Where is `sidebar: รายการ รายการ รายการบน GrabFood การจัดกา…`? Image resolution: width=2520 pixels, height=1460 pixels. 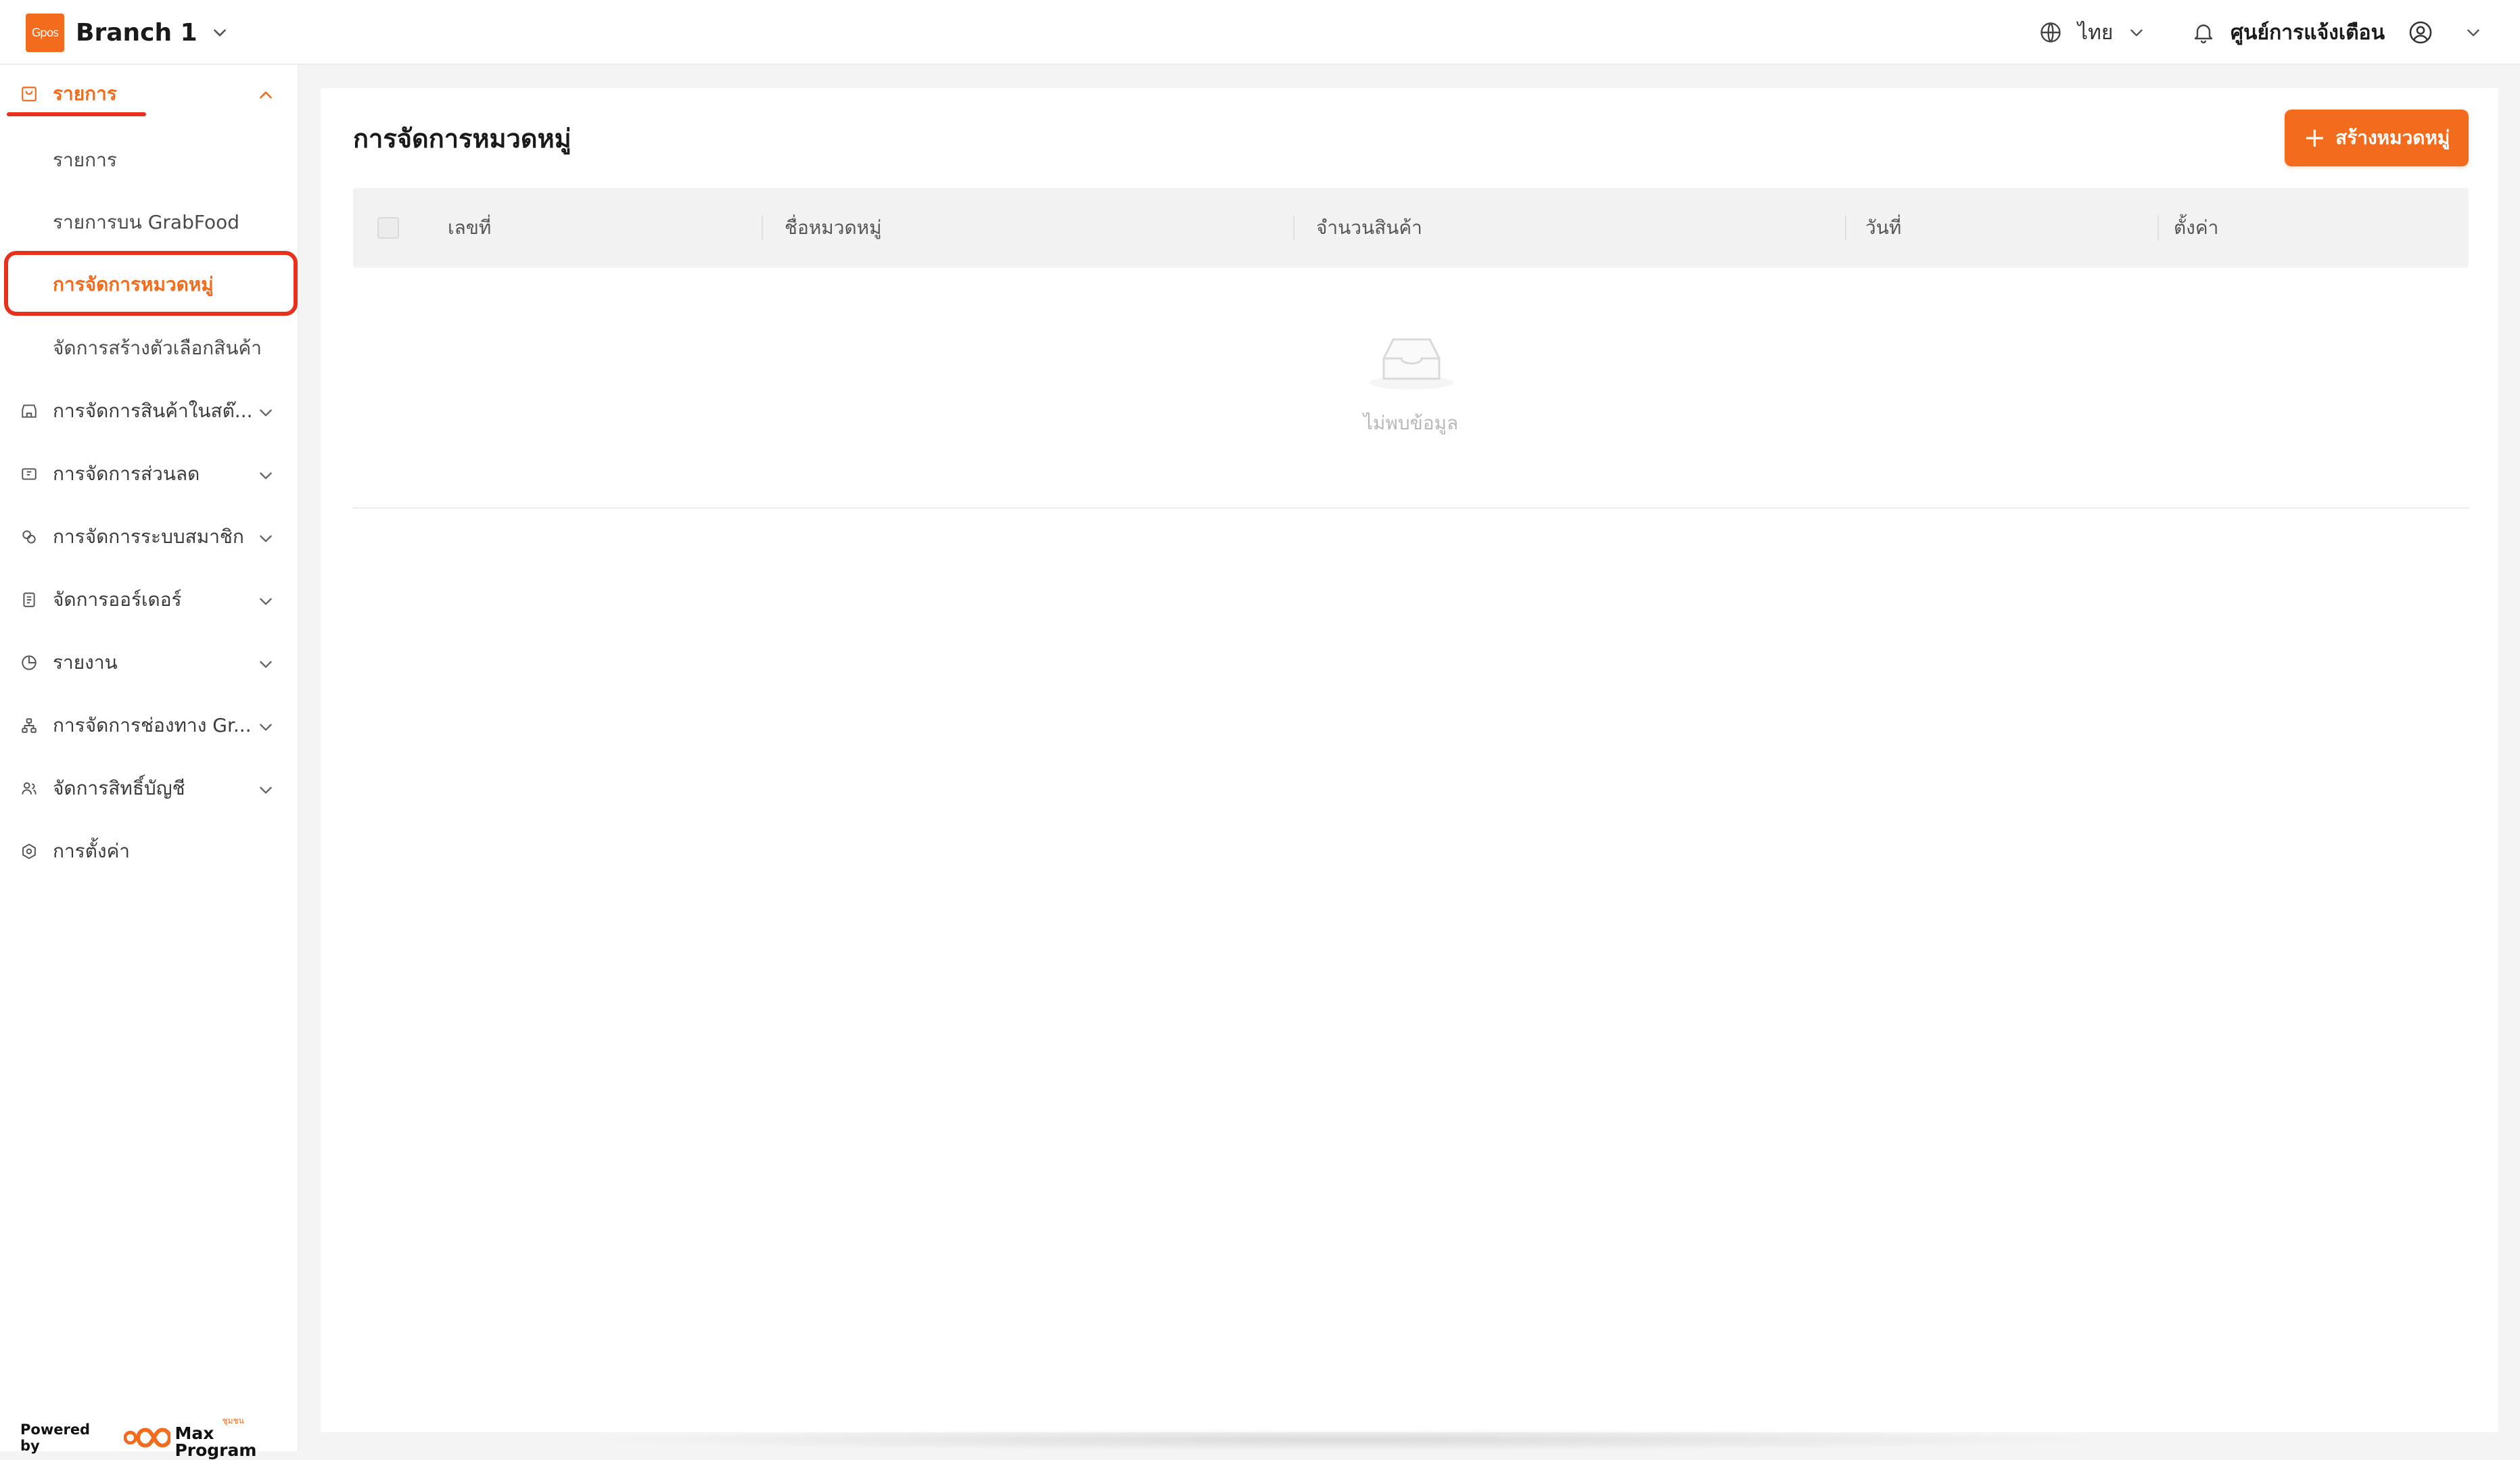 sidebar: รายการ รายการ รายการบน GrabFood การจัดกา… is located at coordinates (149, 762).